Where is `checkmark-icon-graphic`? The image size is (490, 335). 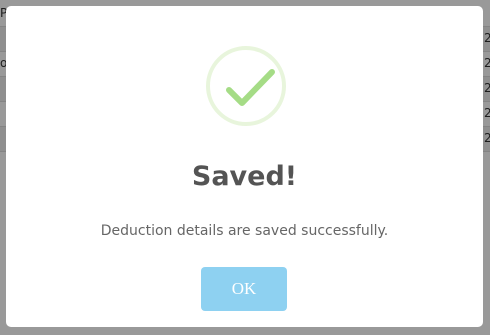 checkmark-icon-graphic is located at coordinates (250, 87).